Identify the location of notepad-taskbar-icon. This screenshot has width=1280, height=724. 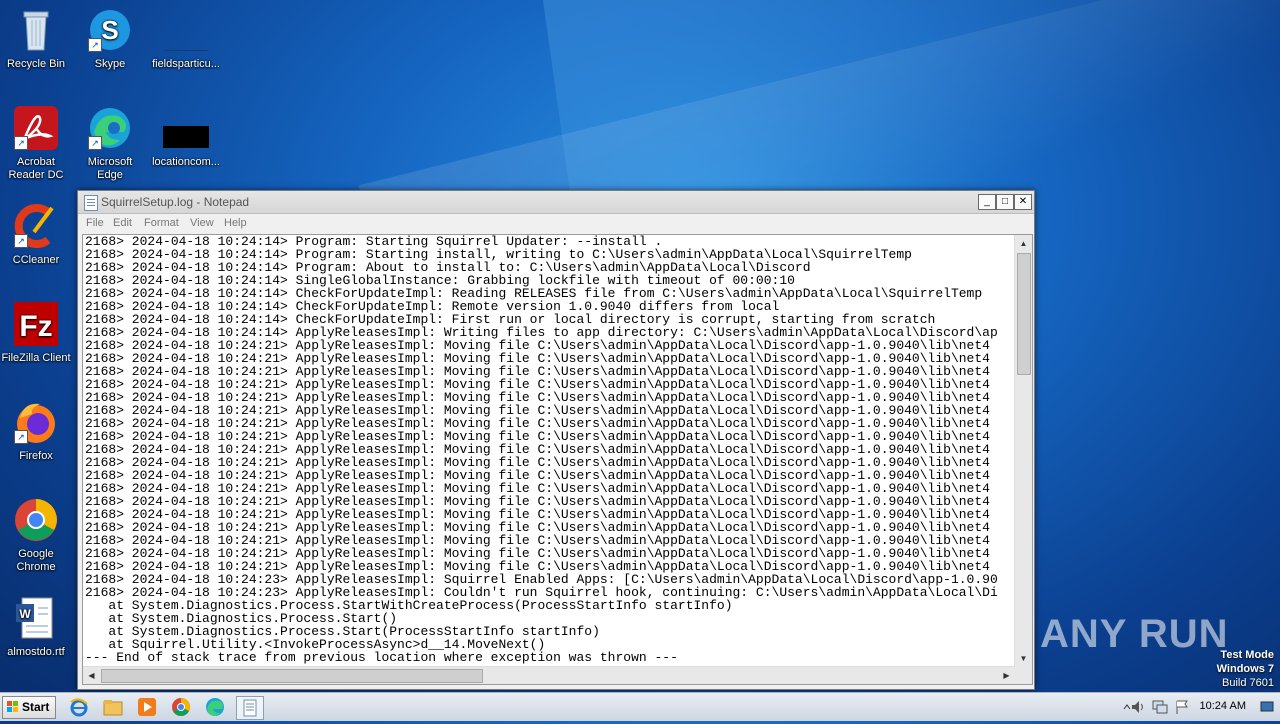
(250, 708).